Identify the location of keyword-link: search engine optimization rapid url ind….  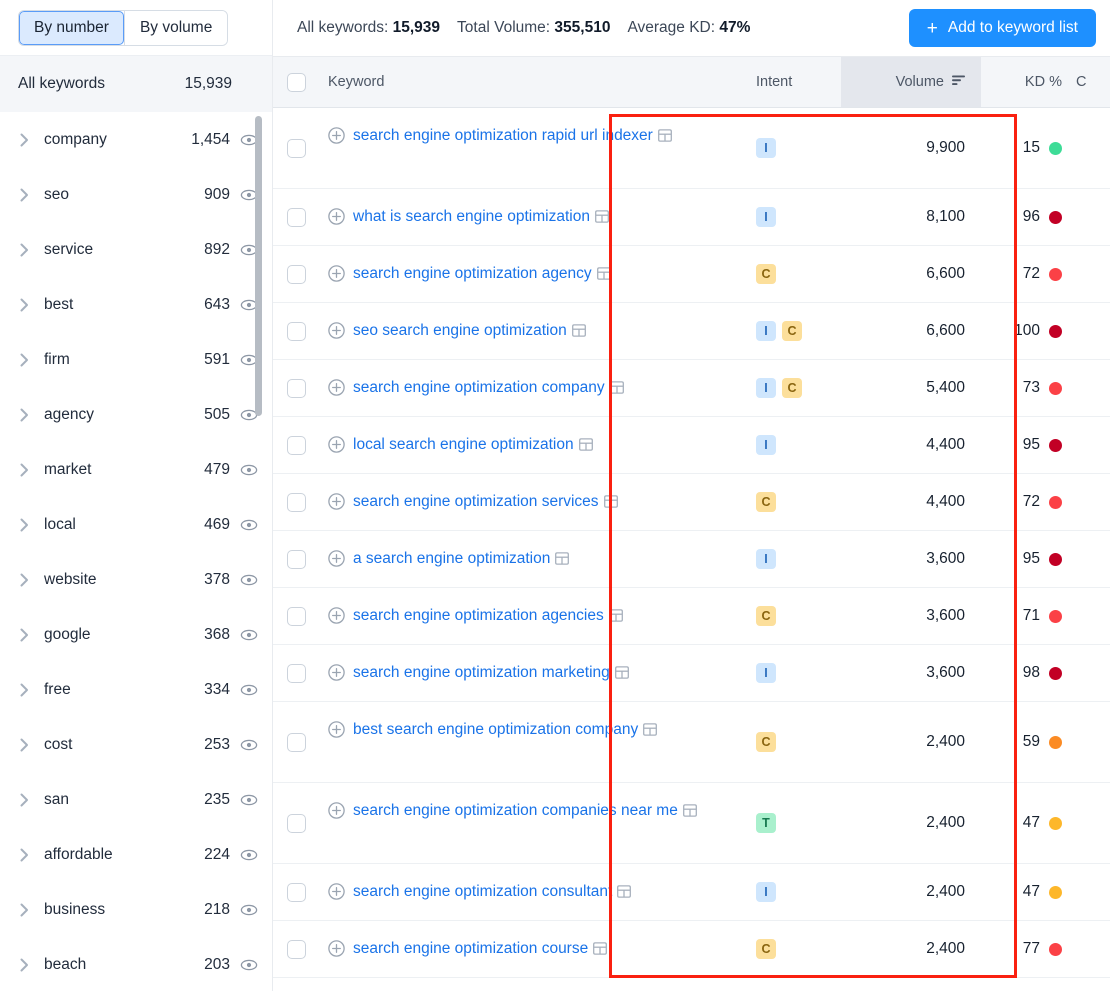
(512, 137).